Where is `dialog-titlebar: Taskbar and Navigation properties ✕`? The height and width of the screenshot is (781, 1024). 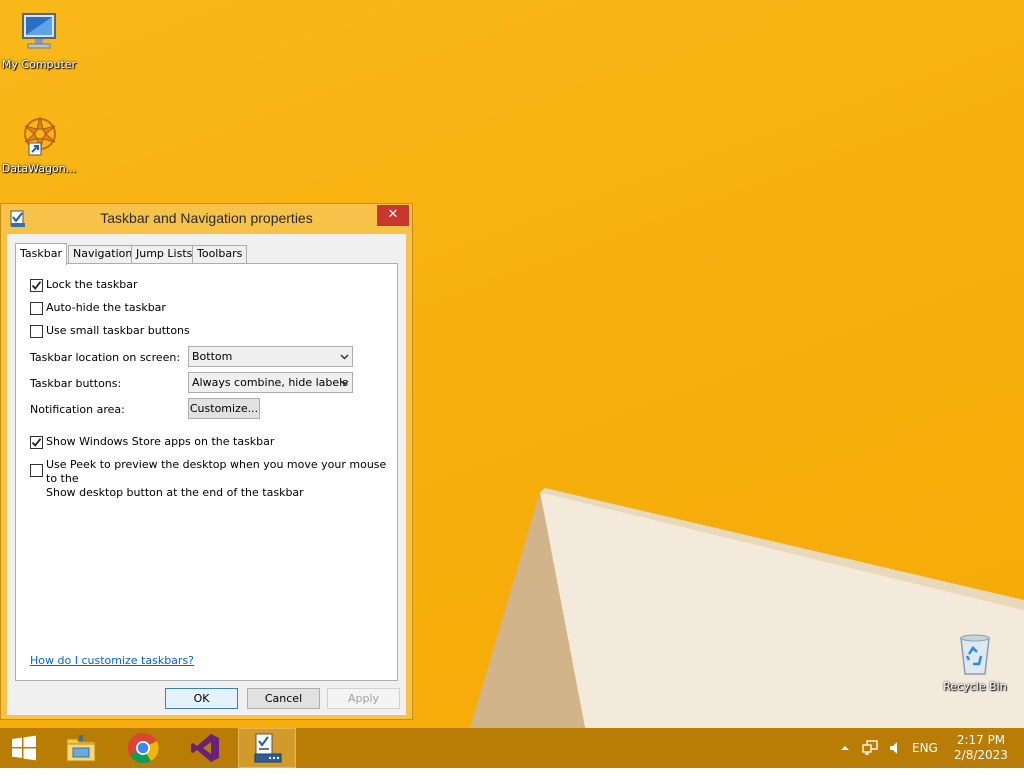 dialog-titlebar: Taskbar and Navigation properties ✕ is located at coordinates (206, 219).